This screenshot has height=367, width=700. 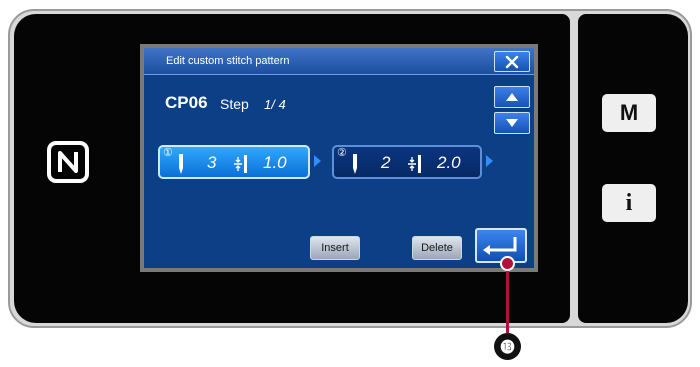 I want to click on close-button, so click(x=512, y=61).